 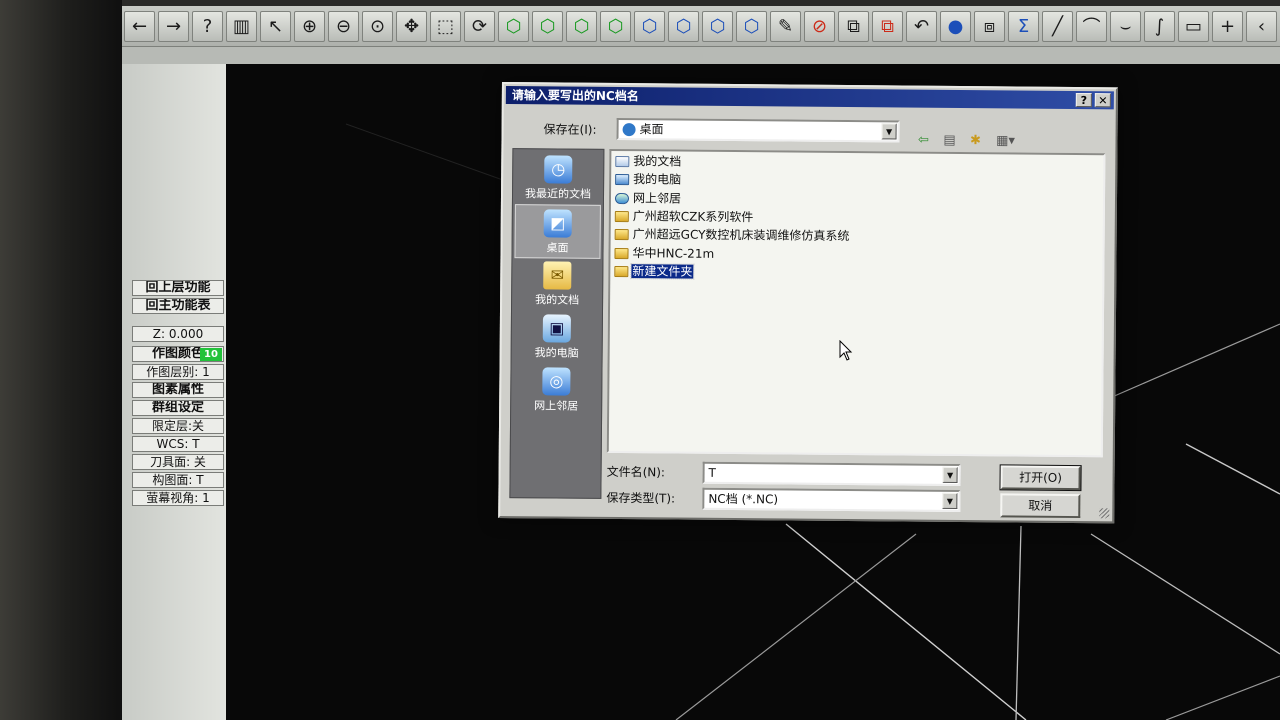 I want to click on pencil-icon: ✎, so click(x=785, y=26).